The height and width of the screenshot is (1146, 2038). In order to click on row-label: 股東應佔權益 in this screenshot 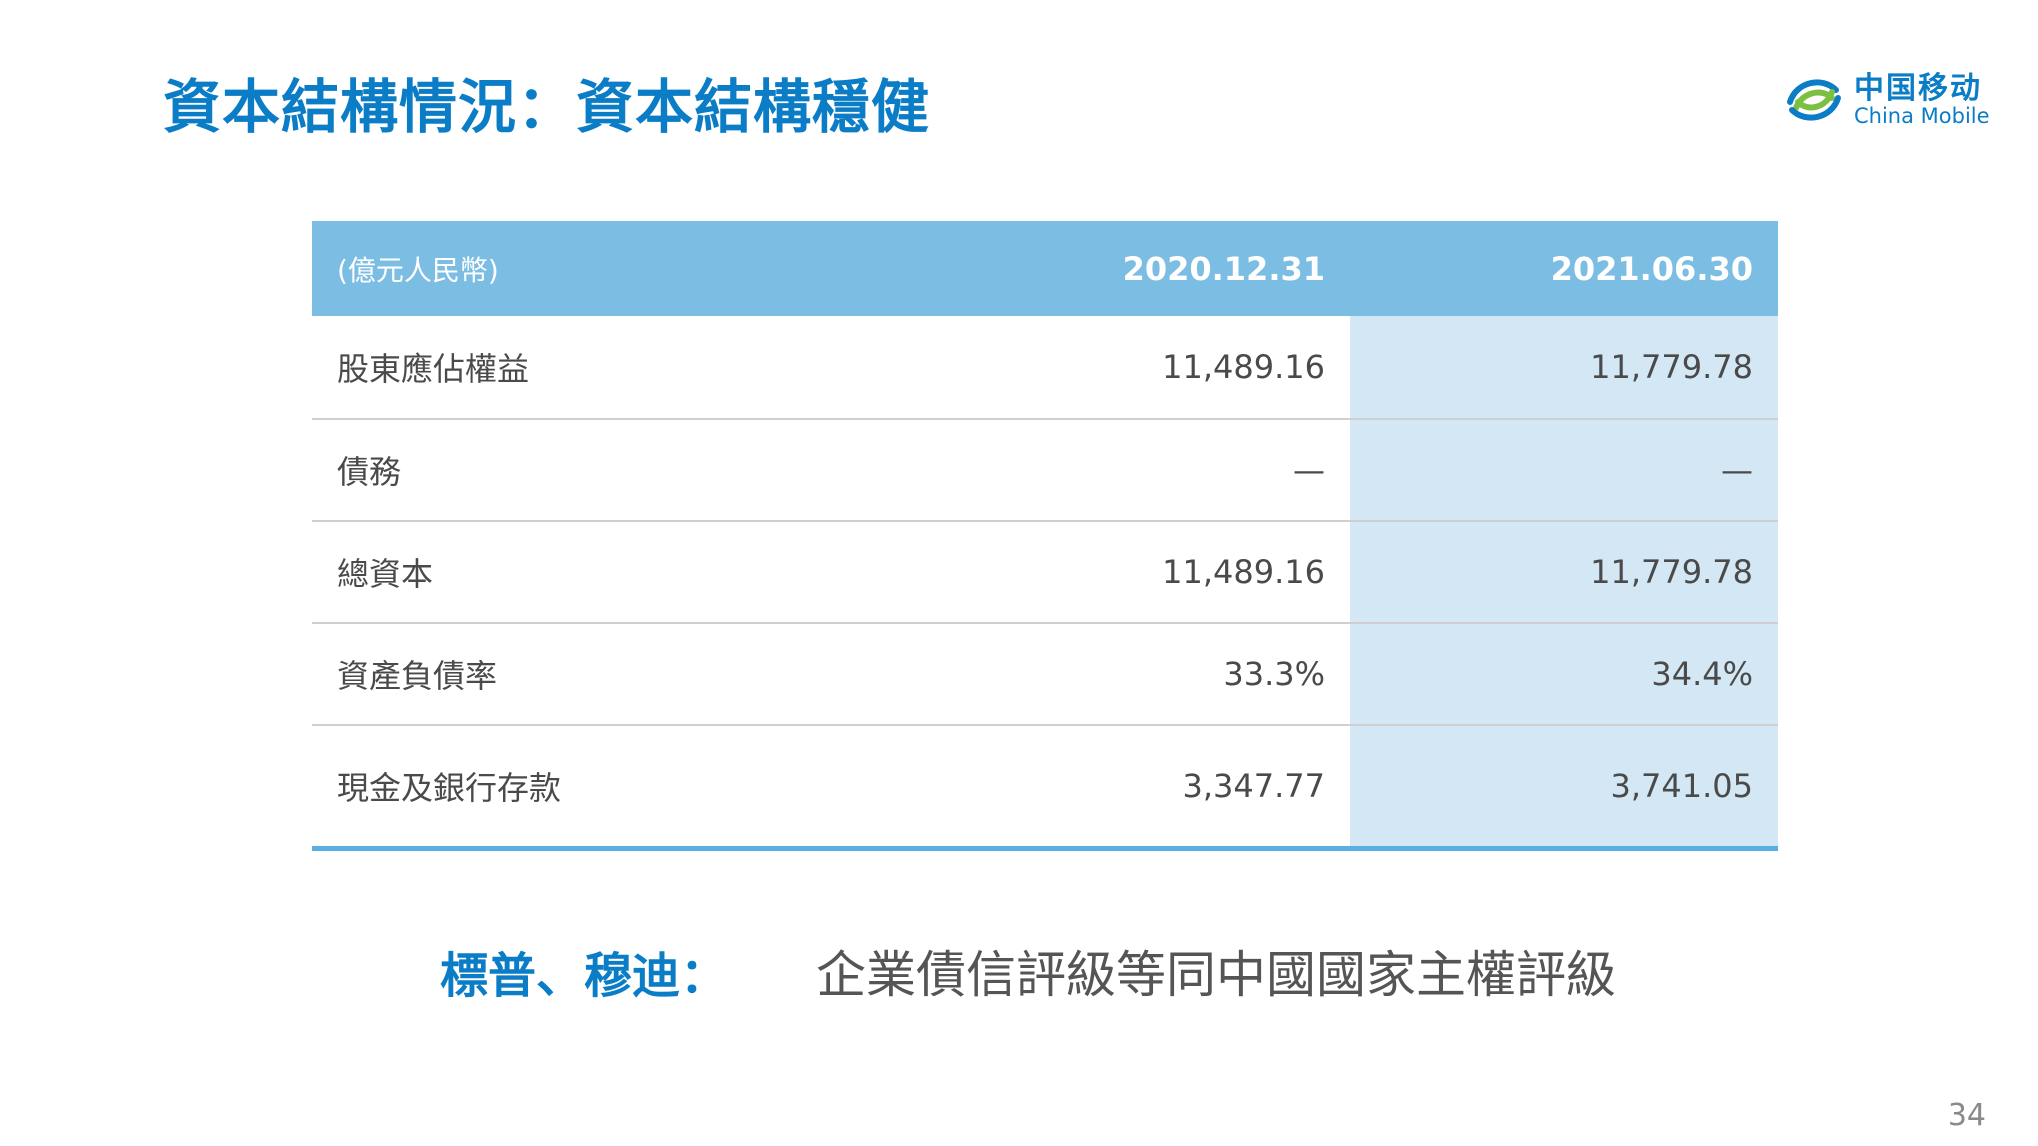, I will do `click(433, 369)`.